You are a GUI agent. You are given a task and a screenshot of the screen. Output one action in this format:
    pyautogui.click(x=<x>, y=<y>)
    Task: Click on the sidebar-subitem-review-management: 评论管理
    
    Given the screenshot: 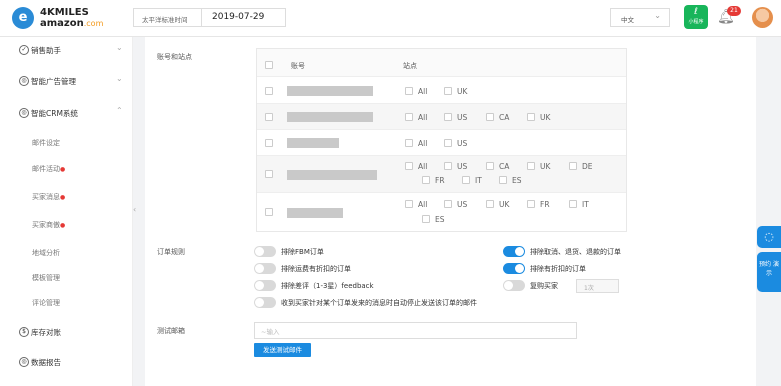 What is the action you would take?
    pyautogui.click(x=46, y=303)
    